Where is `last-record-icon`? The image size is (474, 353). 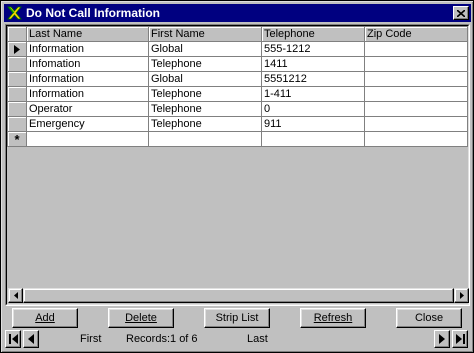
last-record-icon is located at coordinates (460, 339).